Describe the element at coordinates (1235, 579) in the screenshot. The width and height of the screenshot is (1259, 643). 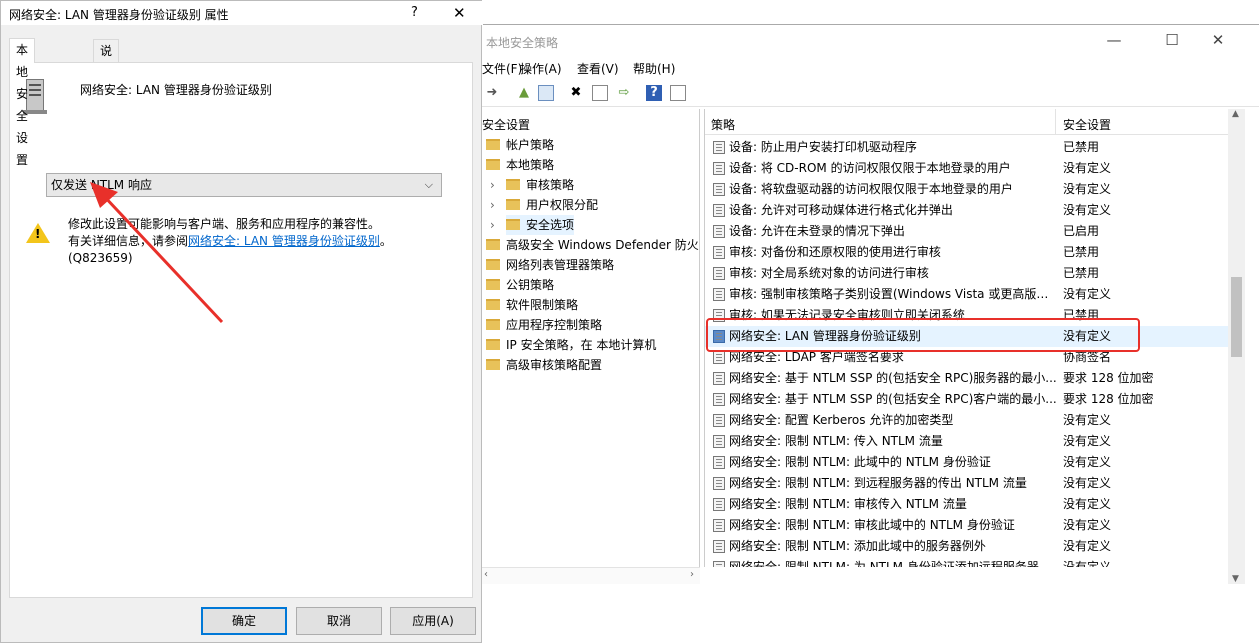
I see `scroll-down-icon: ▼` at that location.